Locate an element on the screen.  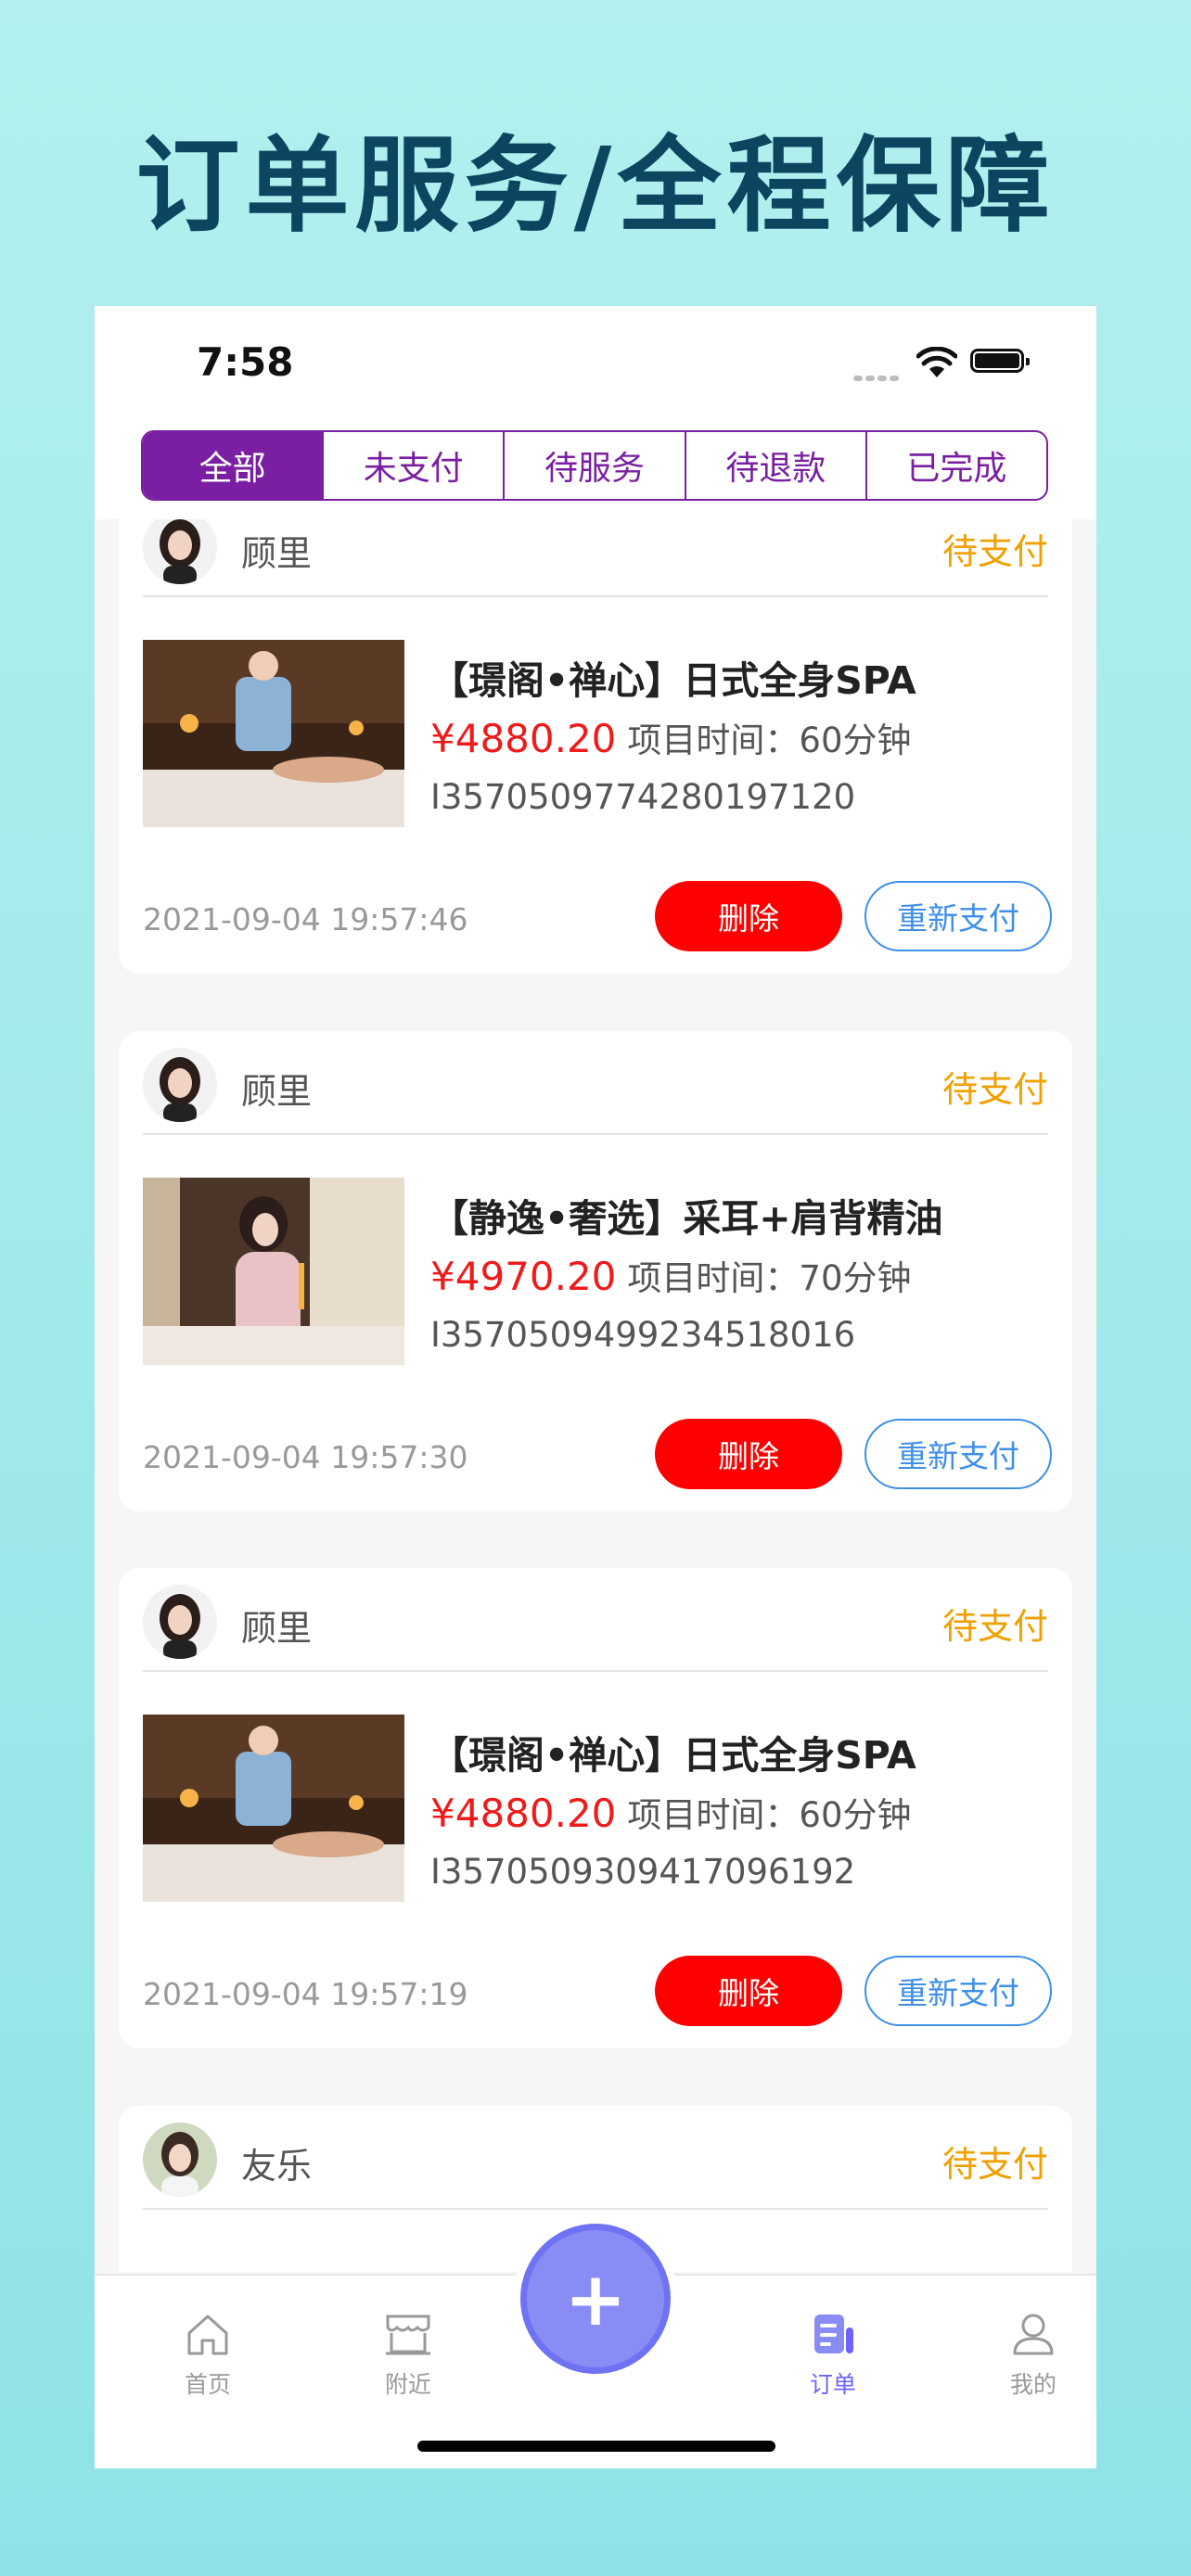
user-icon is located at coordinates (1033, 2334).